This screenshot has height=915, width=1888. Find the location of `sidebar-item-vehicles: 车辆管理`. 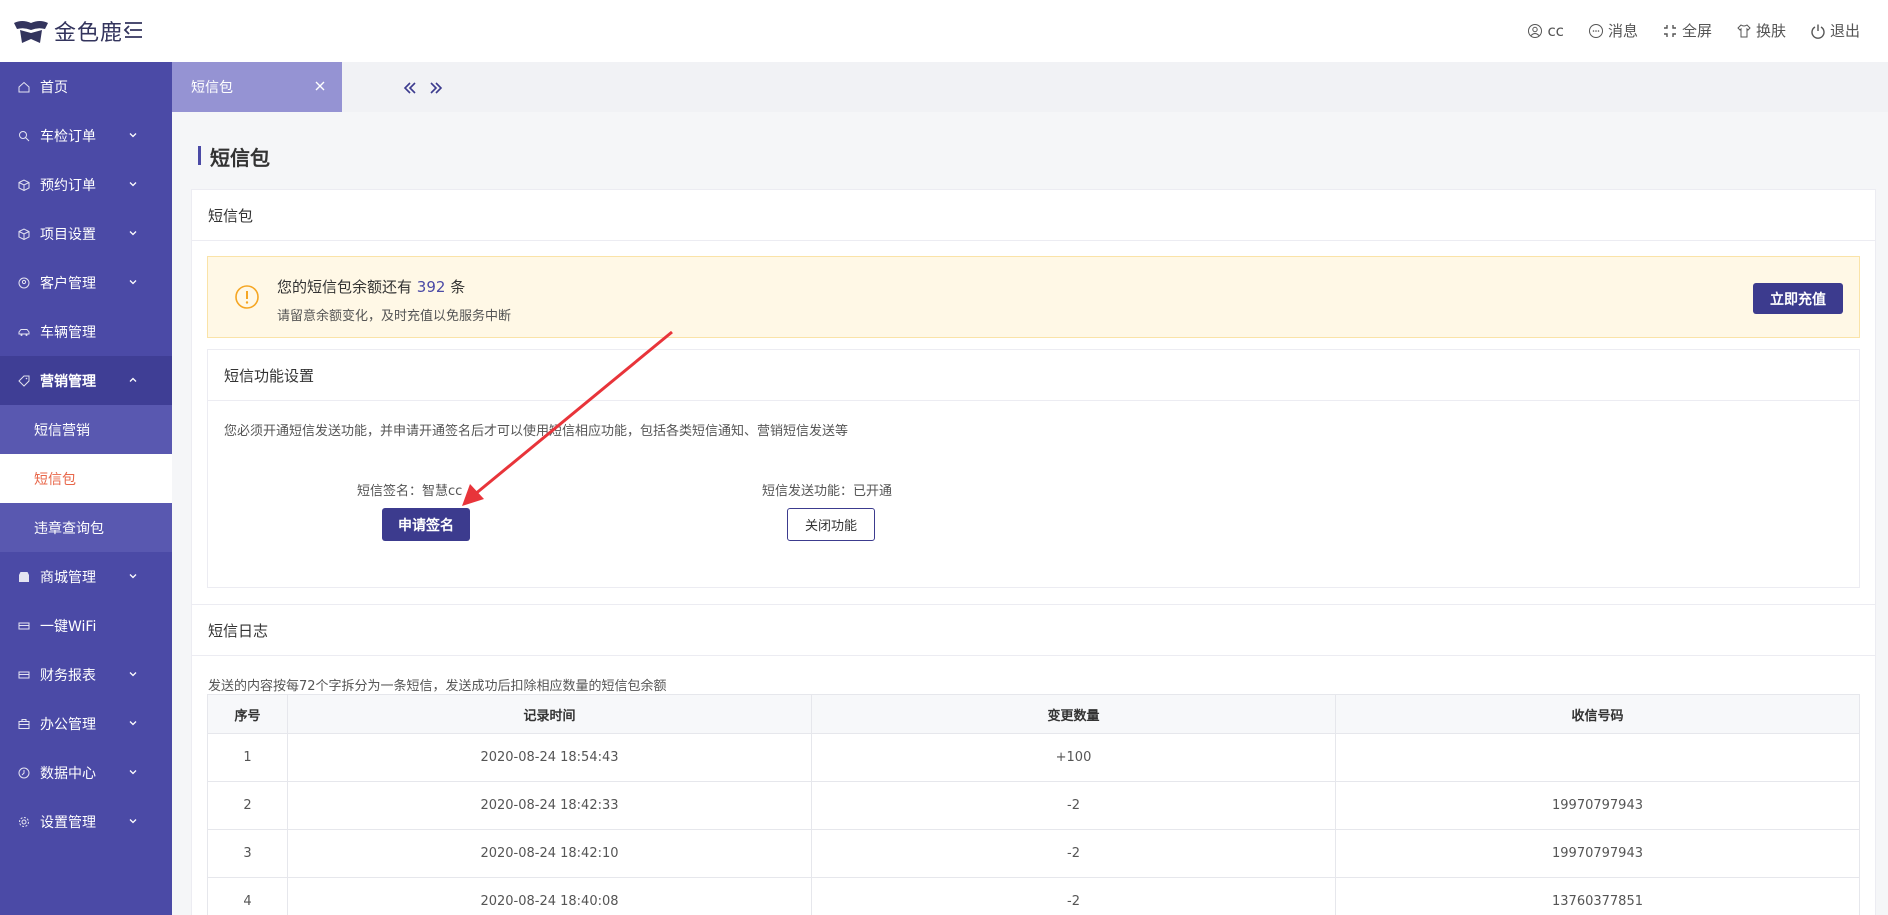

sidebar-item-vehicles: 车辆管理 is located at coordinates (86, 331).